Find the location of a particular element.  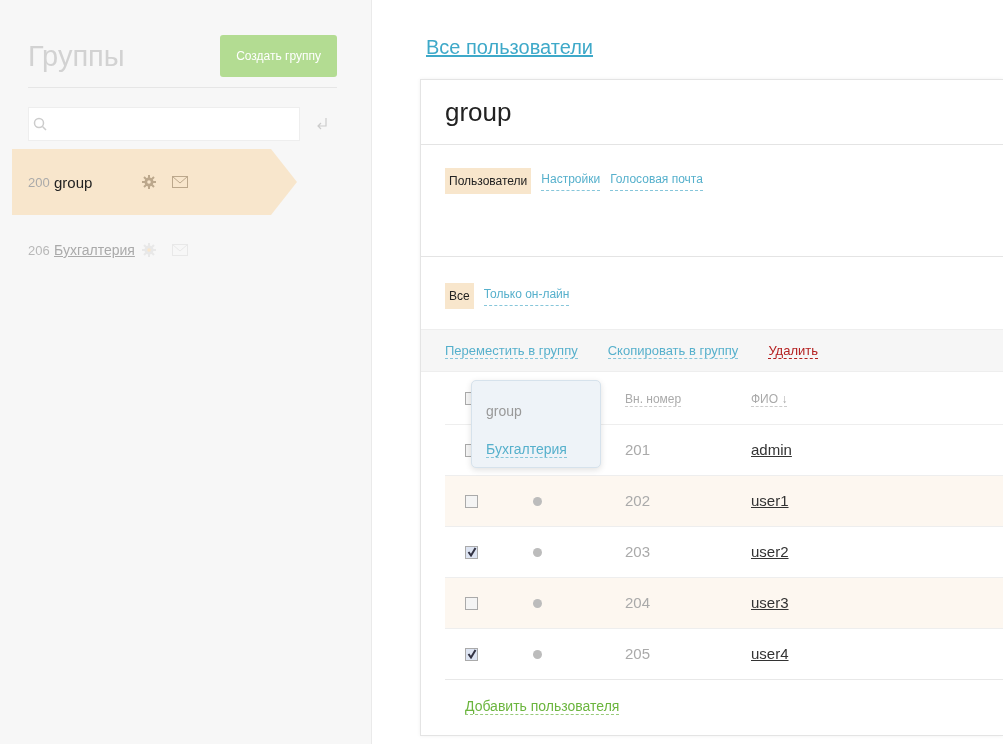

all-users-link: Все пользователи is located at coordinates (509, 47).